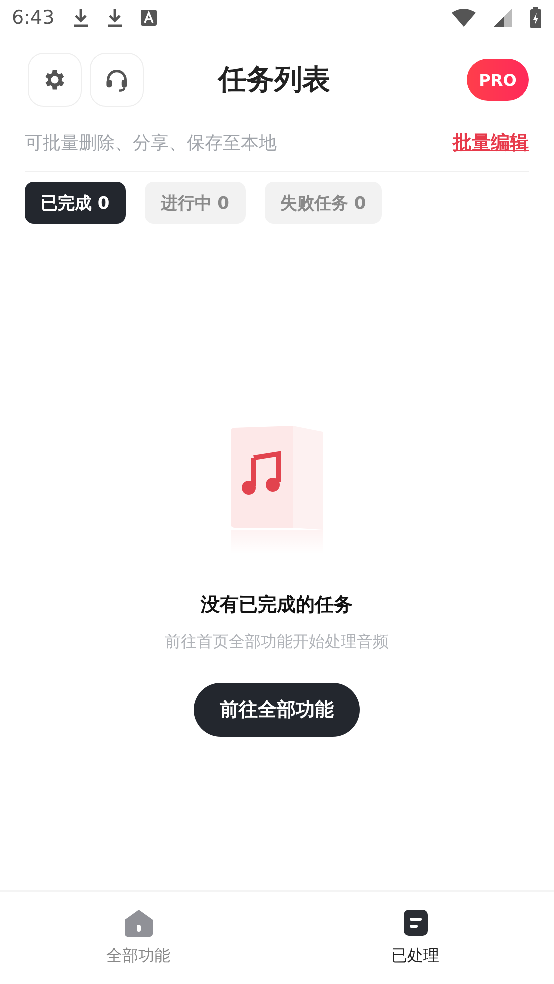  What do you see at coordinates (503, 18) in the screenshot?
I see `signal-icon` at bounding box center [503, 18].